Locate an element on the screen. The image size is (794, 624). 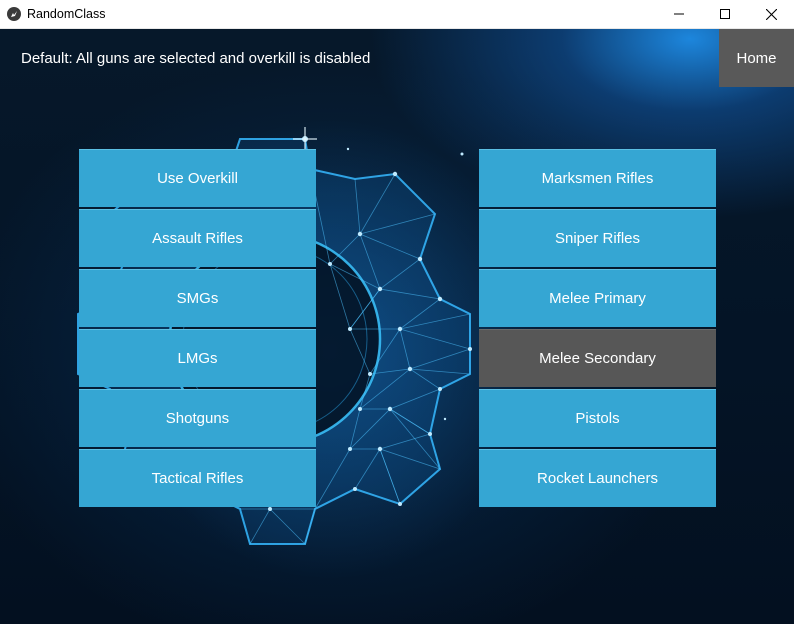
window-controls is located at coordinates (725, 14).